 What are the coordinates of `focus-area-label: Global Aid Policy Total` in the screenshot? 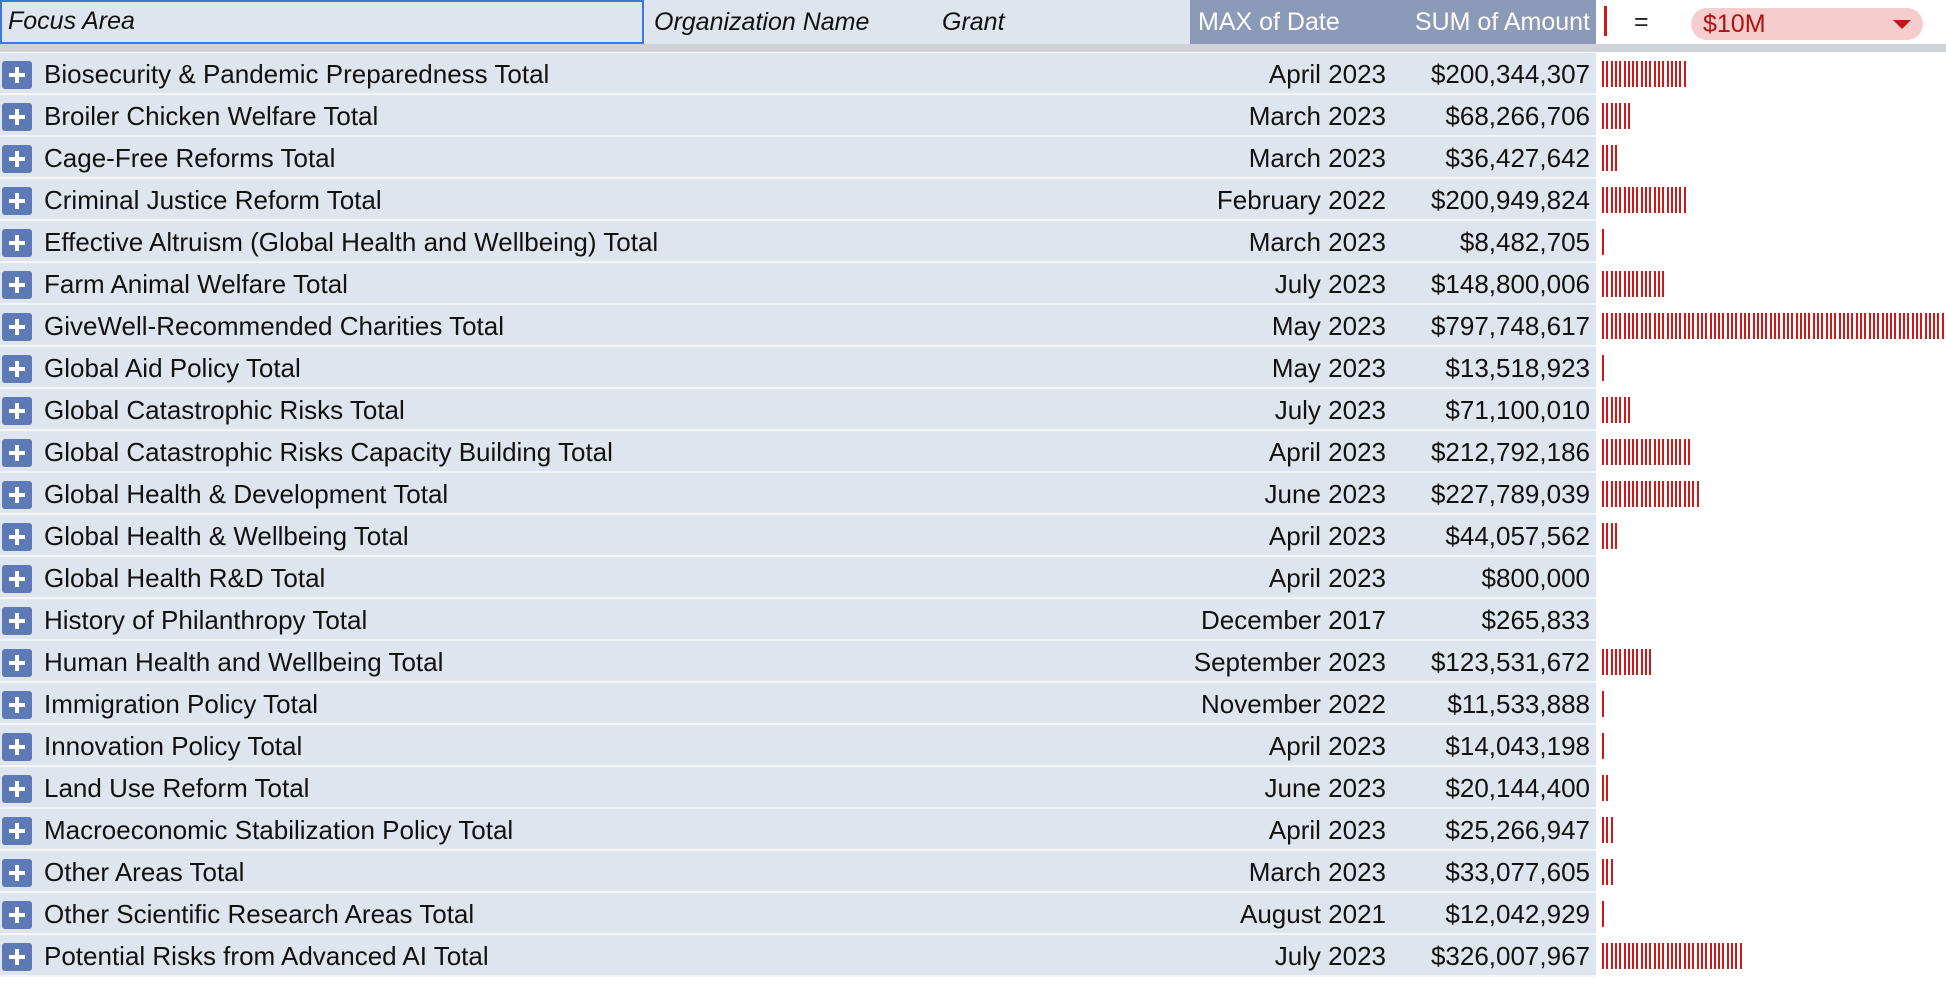 It's located at (172, 368).